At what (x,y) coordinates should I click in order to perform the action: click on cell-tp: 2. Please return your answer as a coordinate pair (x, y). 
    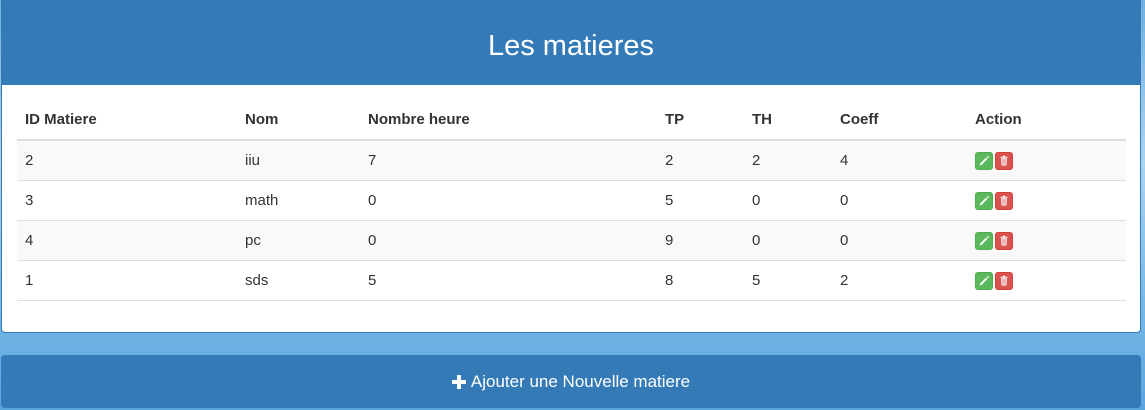
    Looking at the image, I should click on (700, 160).